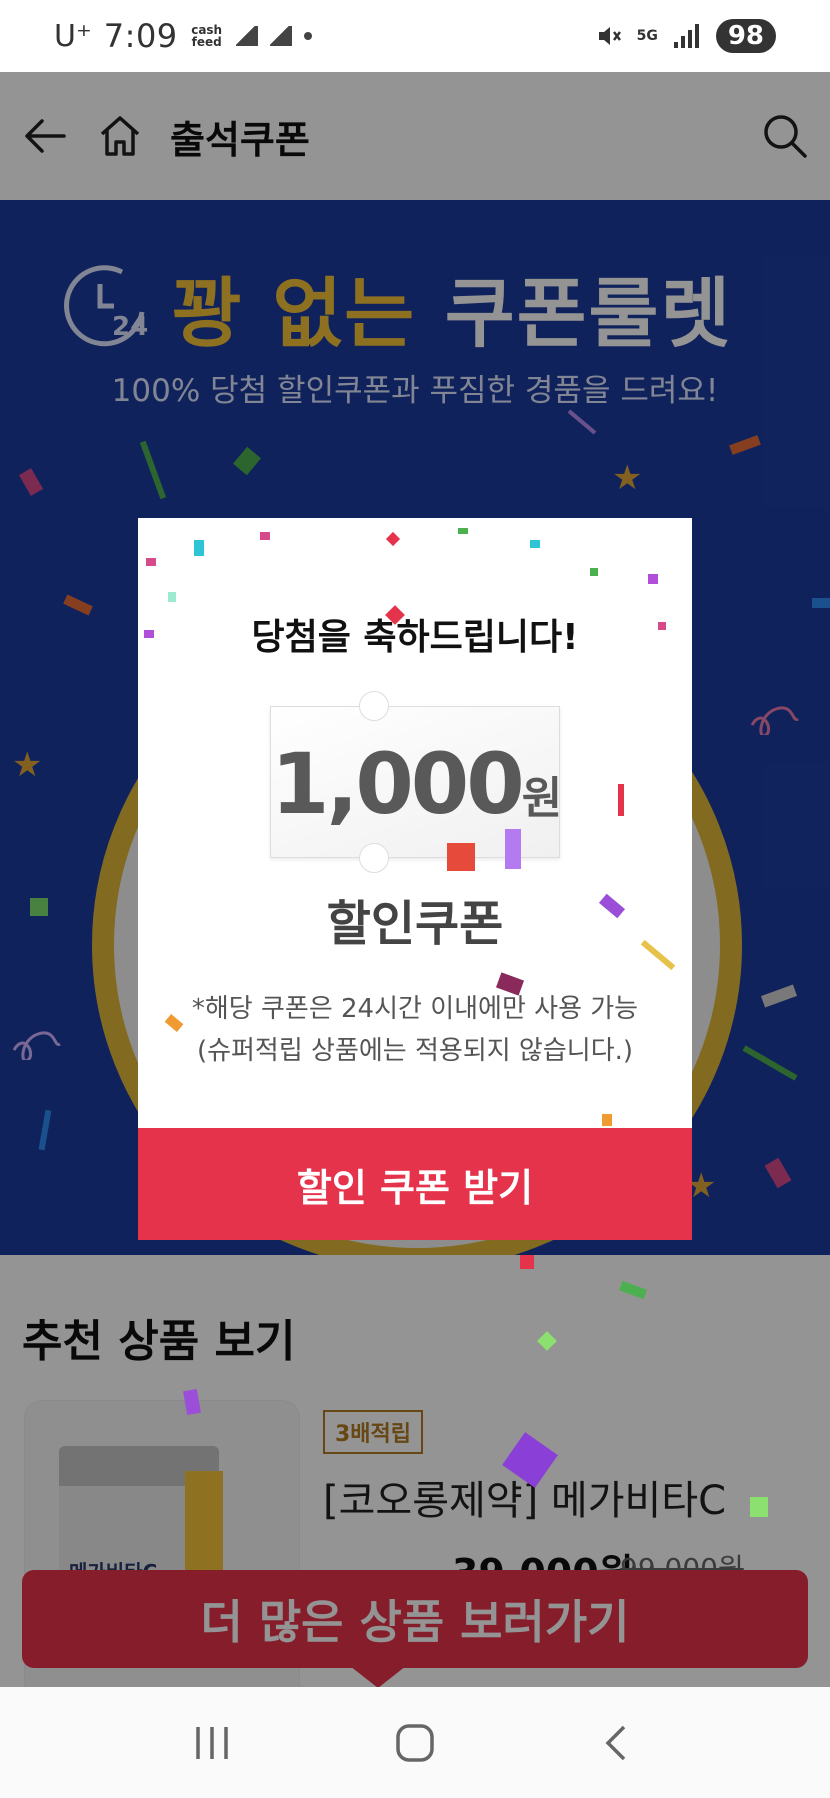 Image resolution: width=830 pixels, height=1798 pixels. Describe the element at coordinates (140, 36) in the screenshot. I see `clock-time: 7:09` at that location.